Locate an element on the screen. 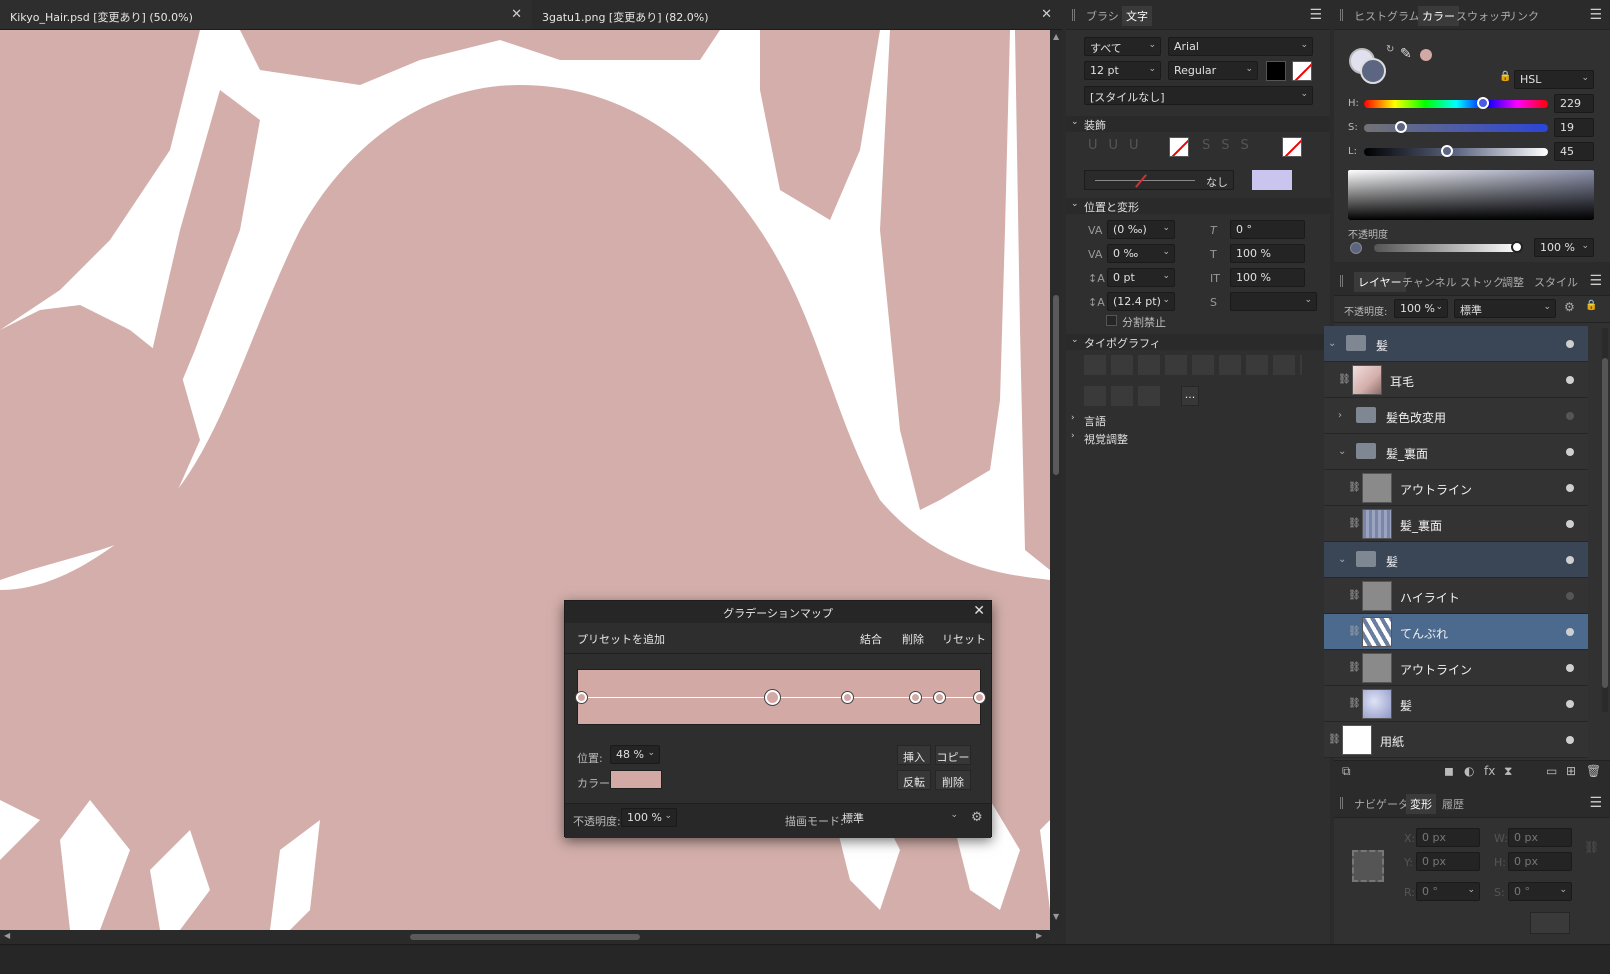 This screenshot has width=1610, height=974. tab-layers: レイヤー is located at coordinates (1380, 282).